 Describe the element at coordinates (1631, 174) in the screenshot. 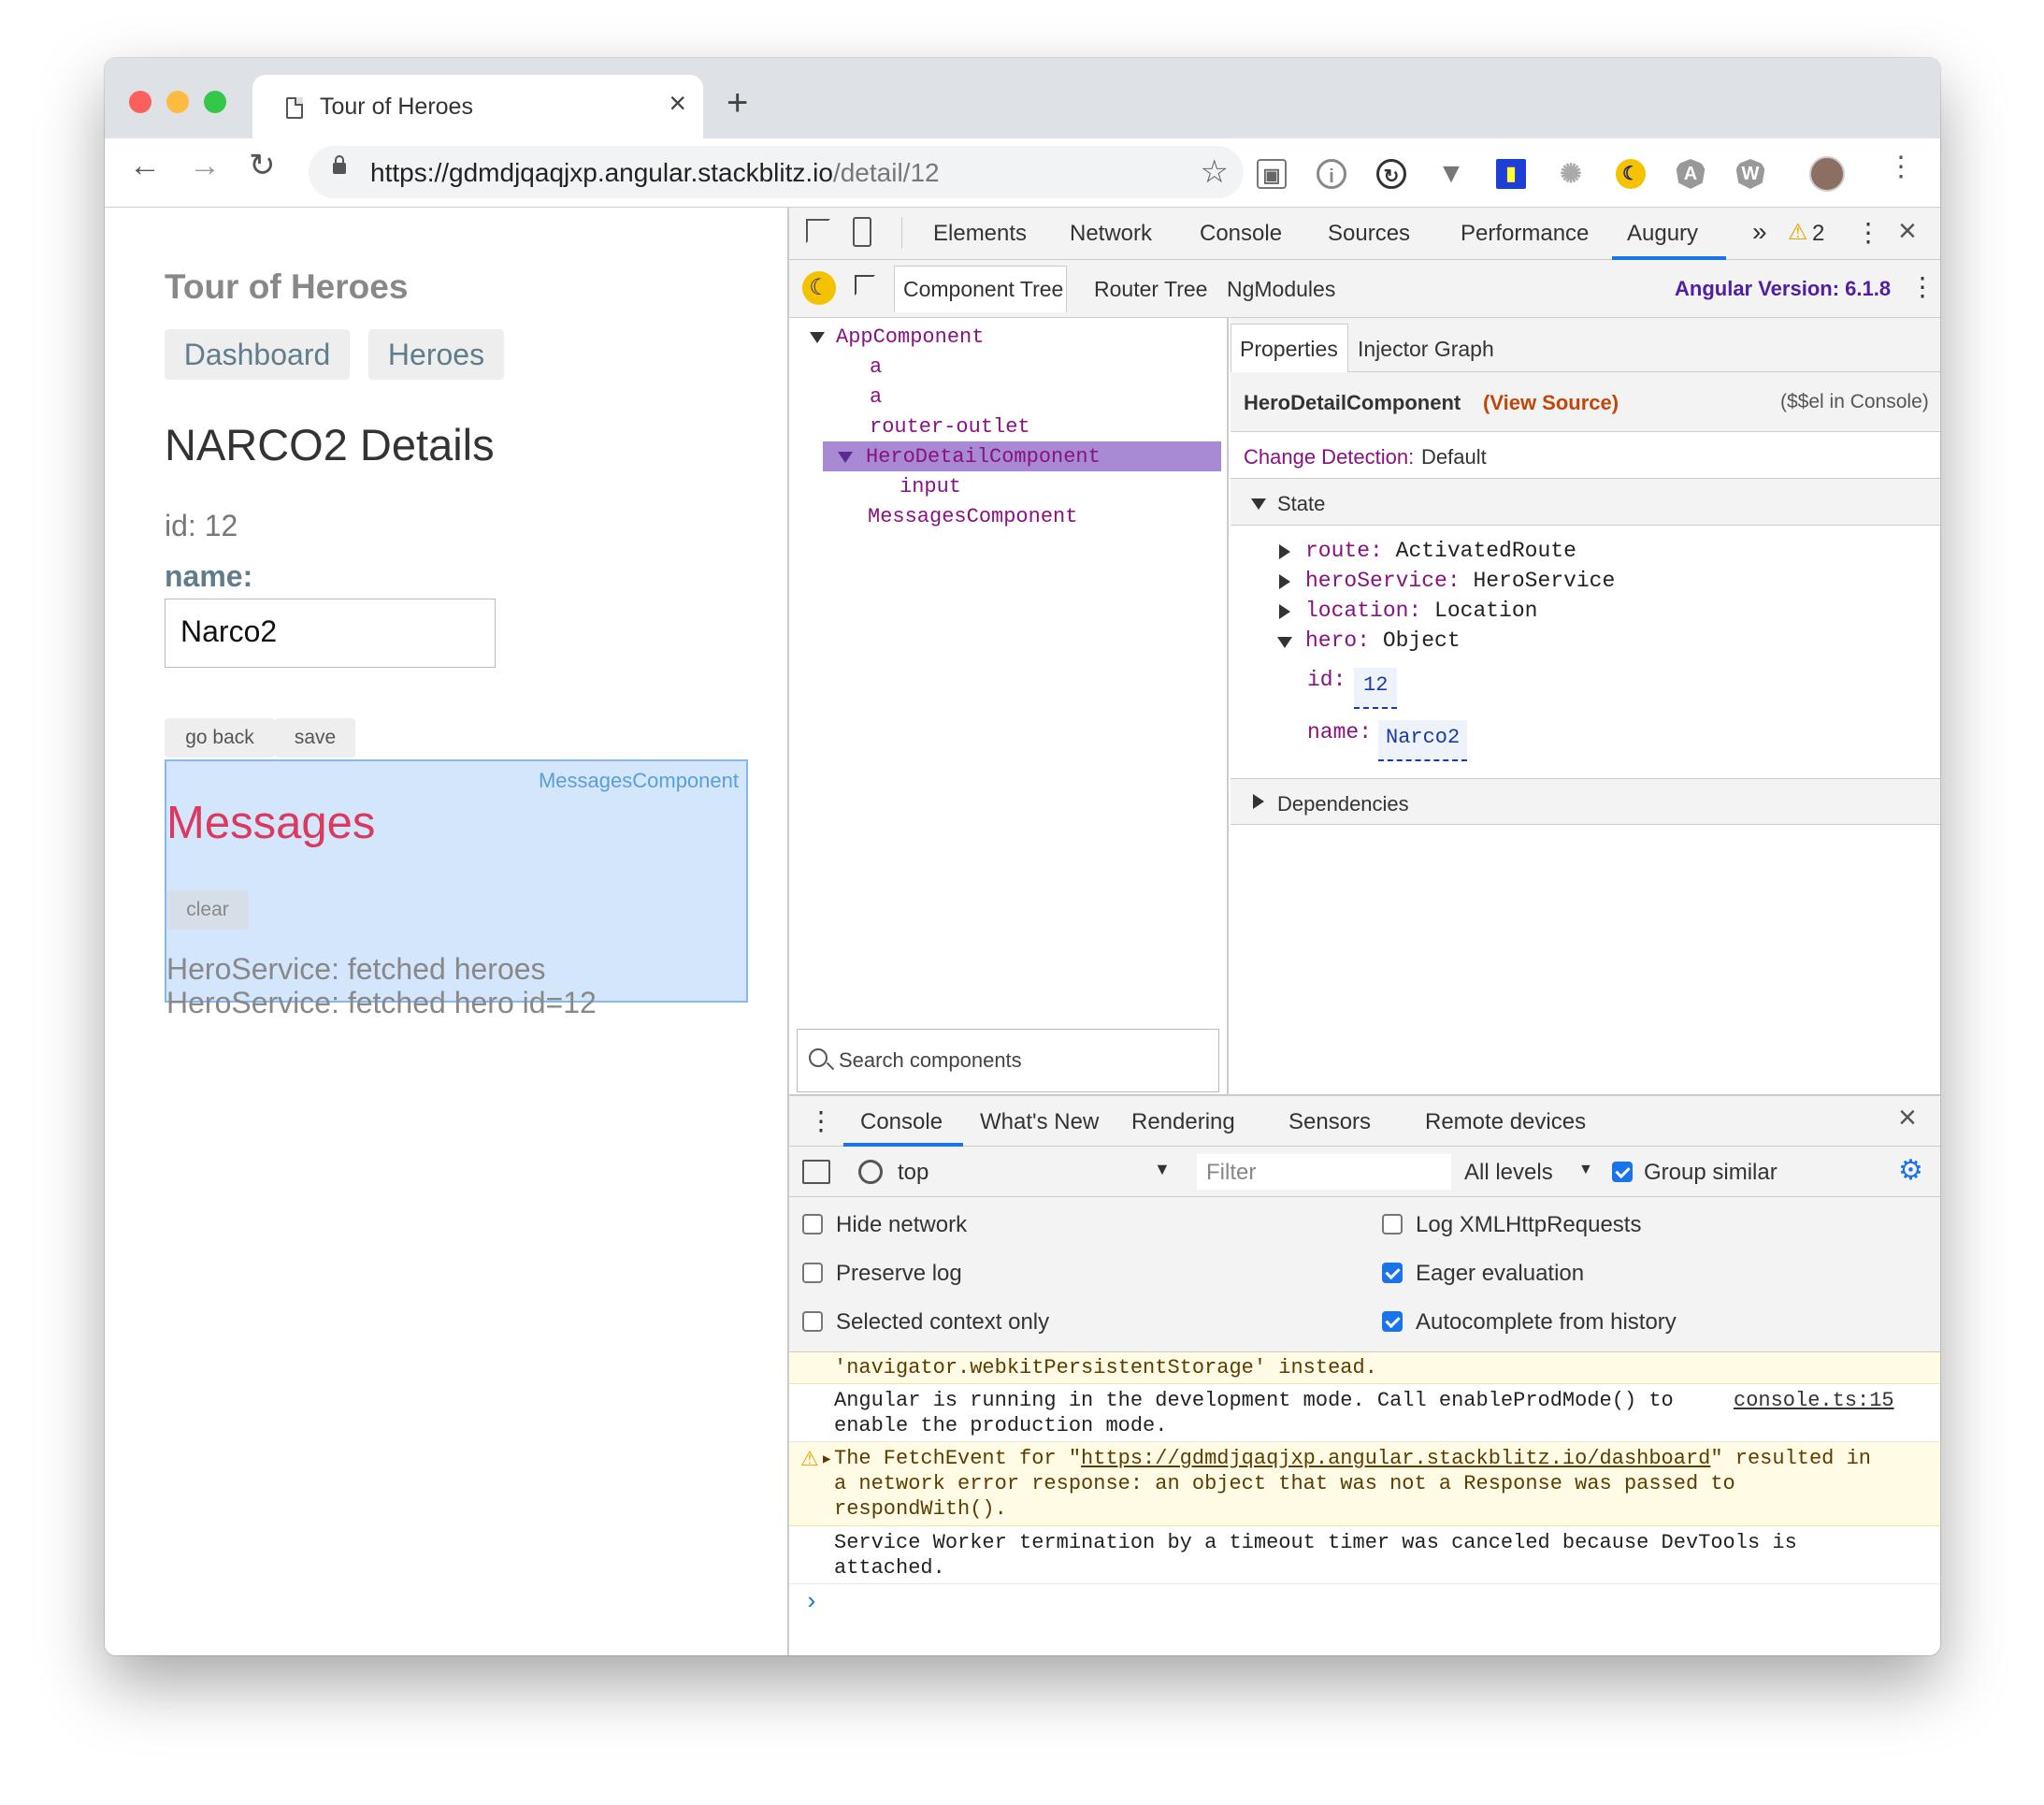

I see `extension-augury-icon: ☾` at that location.